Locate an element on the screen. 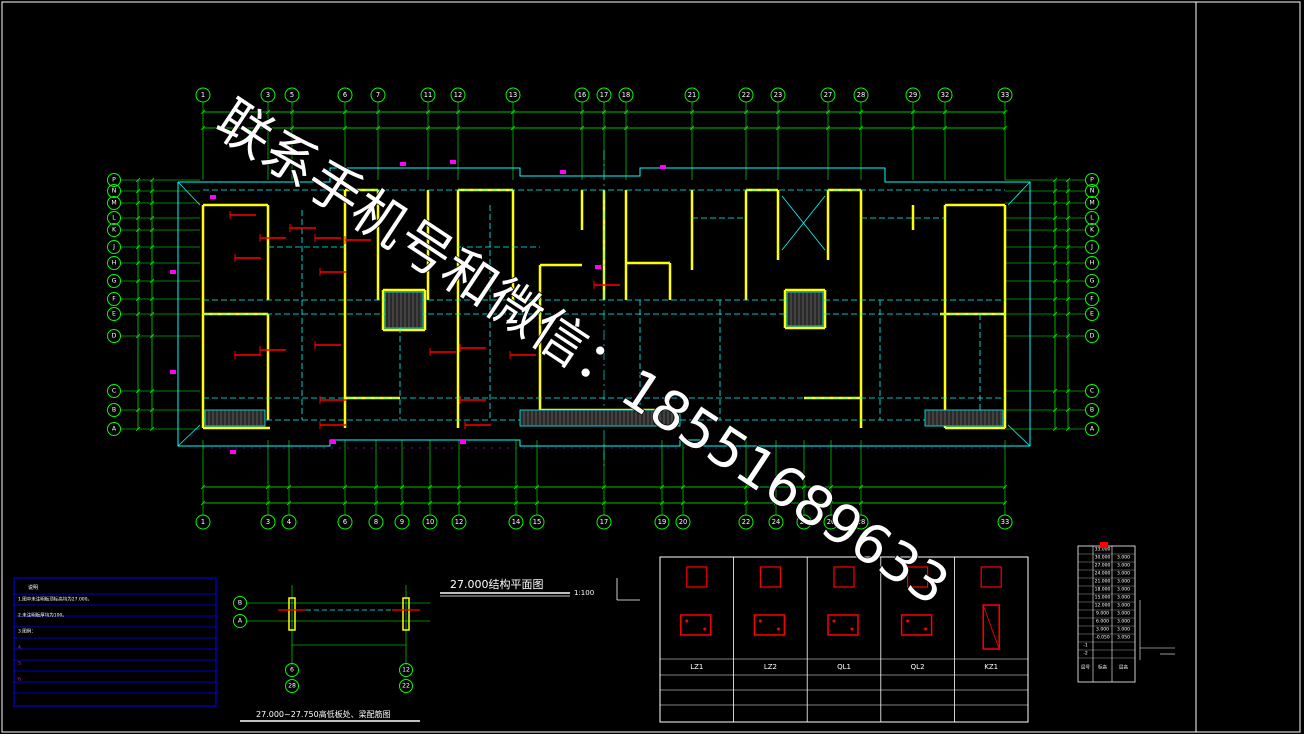 The width and height of the screenshot is (1304, 734). detail-drawing: B A 6 28 12 22 is located at coordinates (331, 639).